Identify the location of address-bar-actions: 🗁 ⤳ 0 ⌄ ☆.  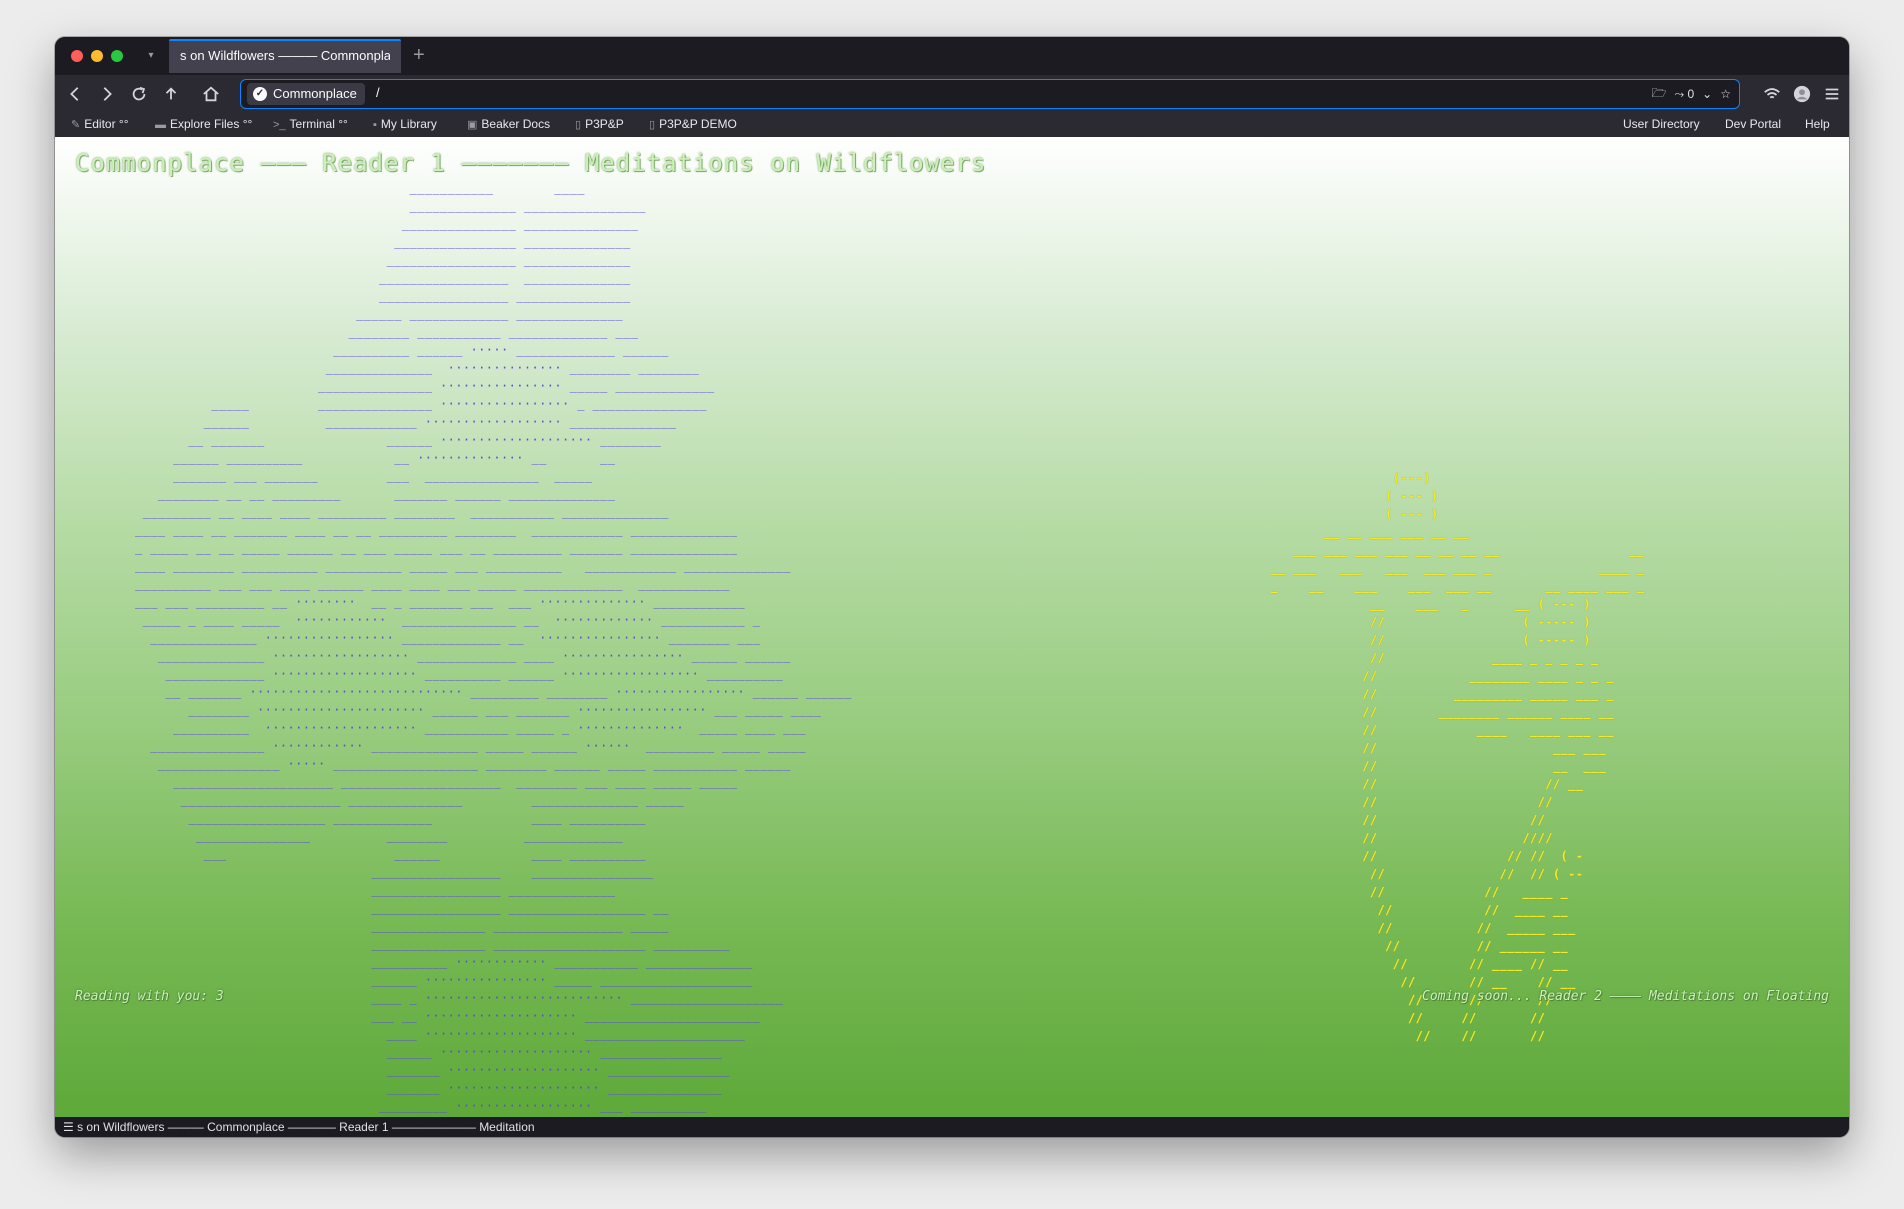
(1691, 94).